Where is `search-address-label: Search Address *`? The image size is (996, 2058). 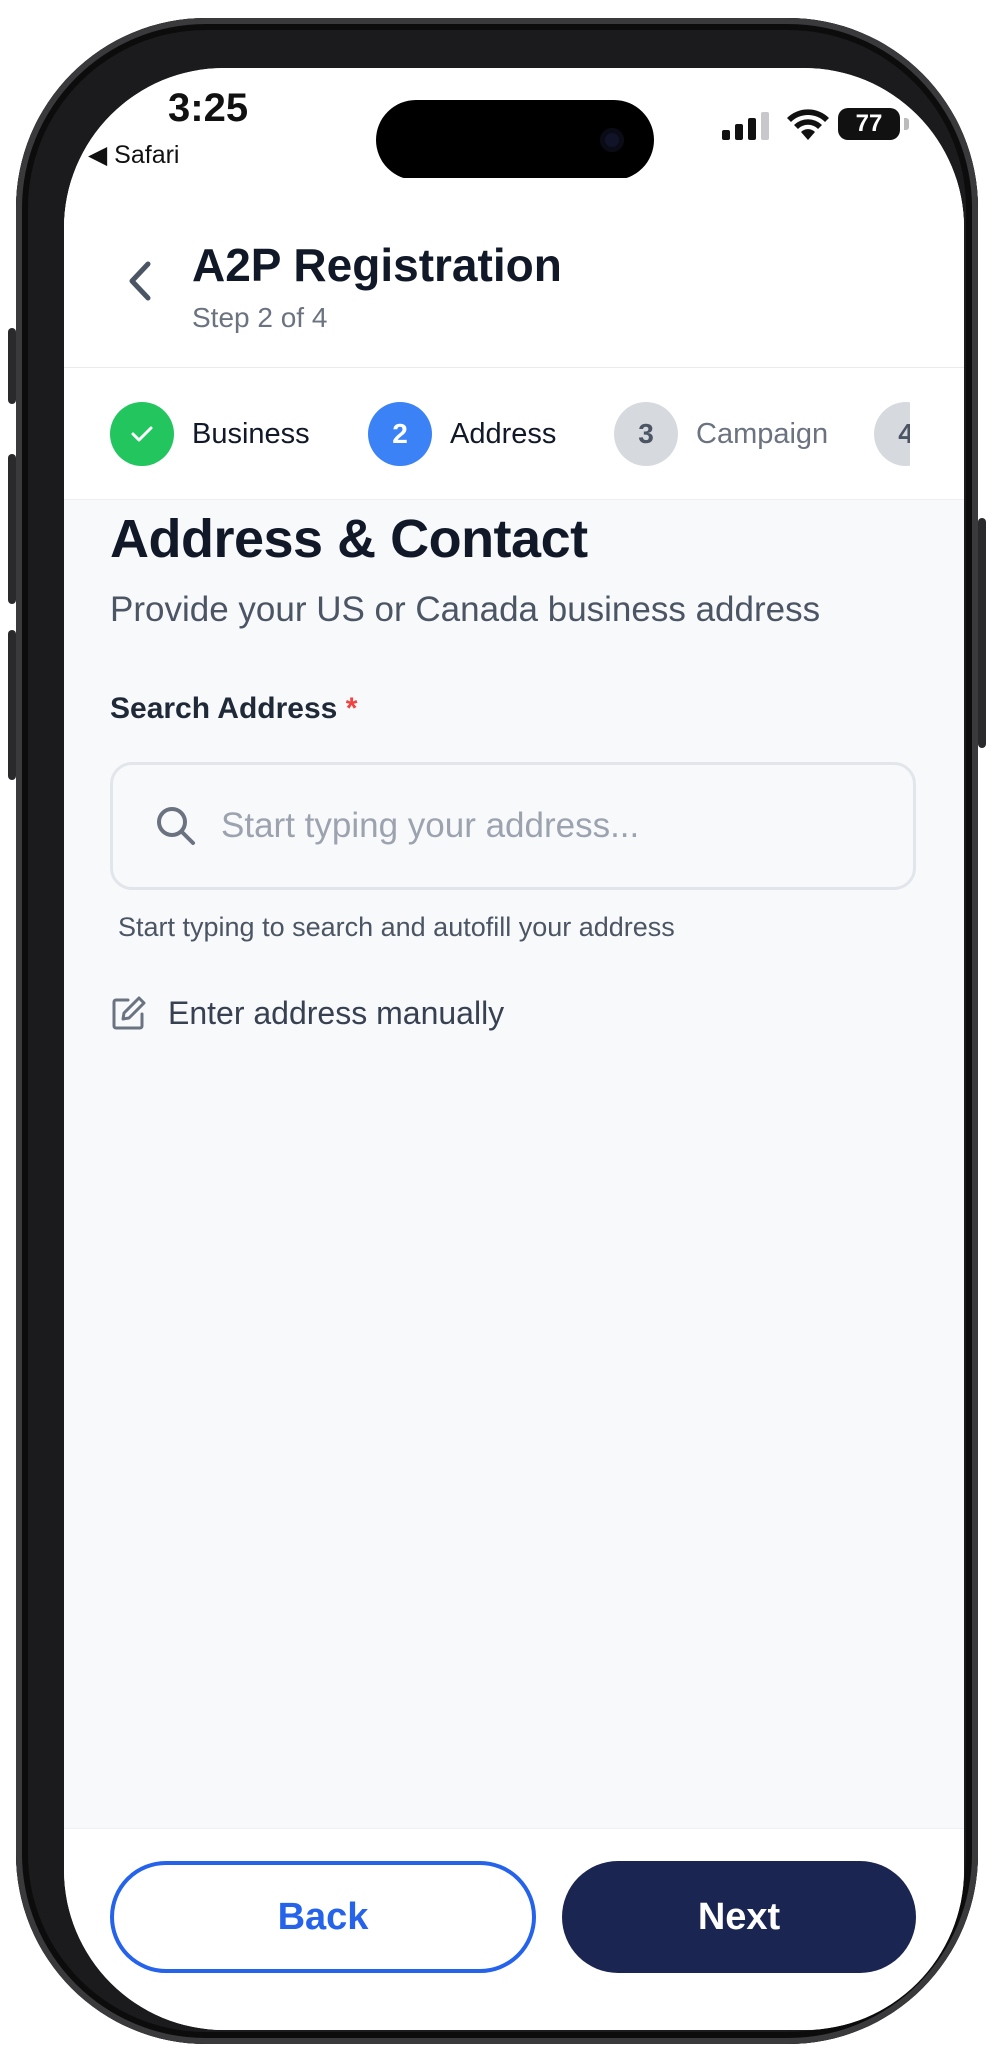 search-address-label: Search Address * is located at coordinates (233, 709).